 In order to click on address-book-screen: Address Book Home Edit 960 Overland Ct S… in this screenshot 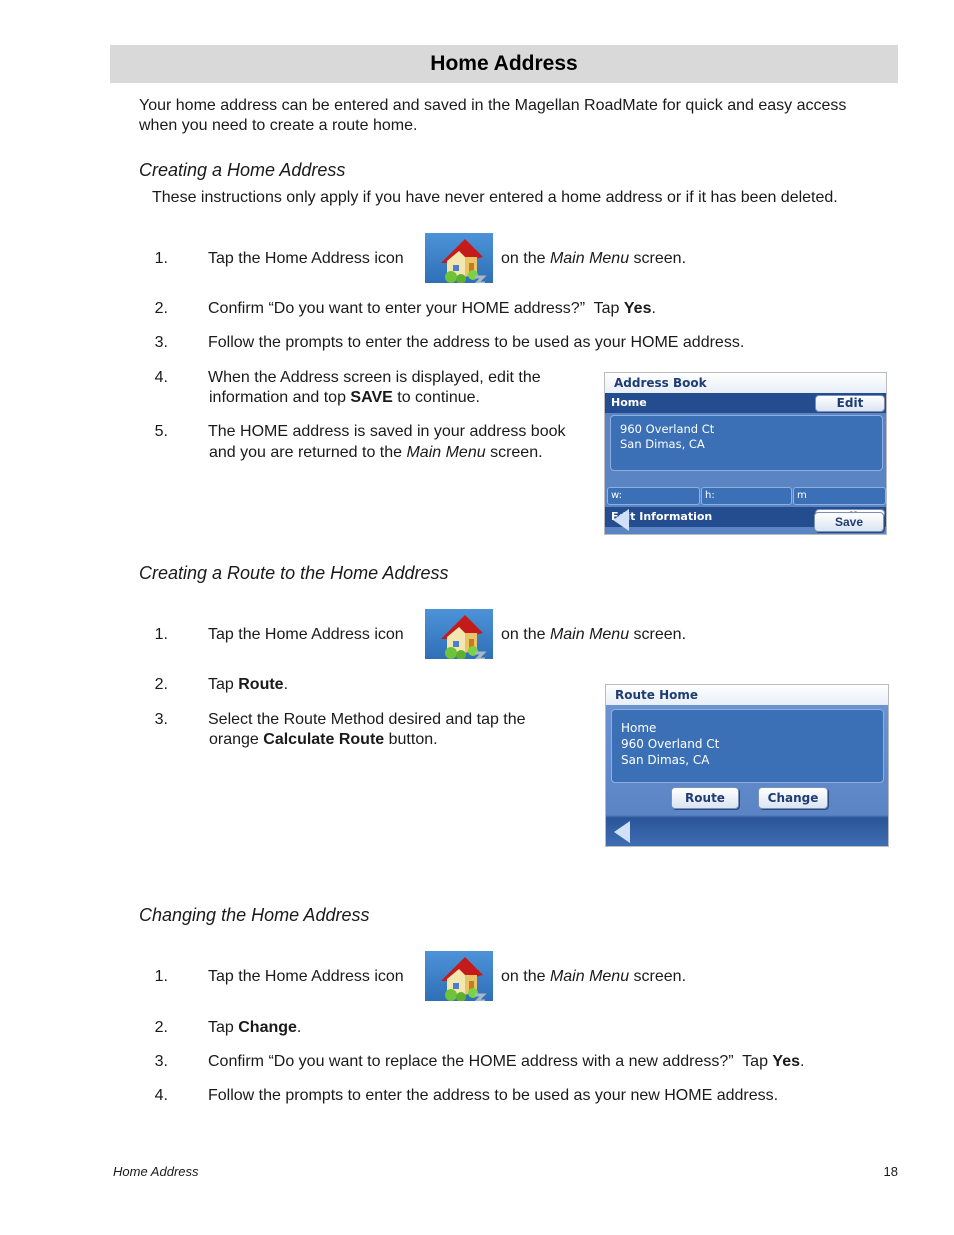, I will do `click(745, 453)`.